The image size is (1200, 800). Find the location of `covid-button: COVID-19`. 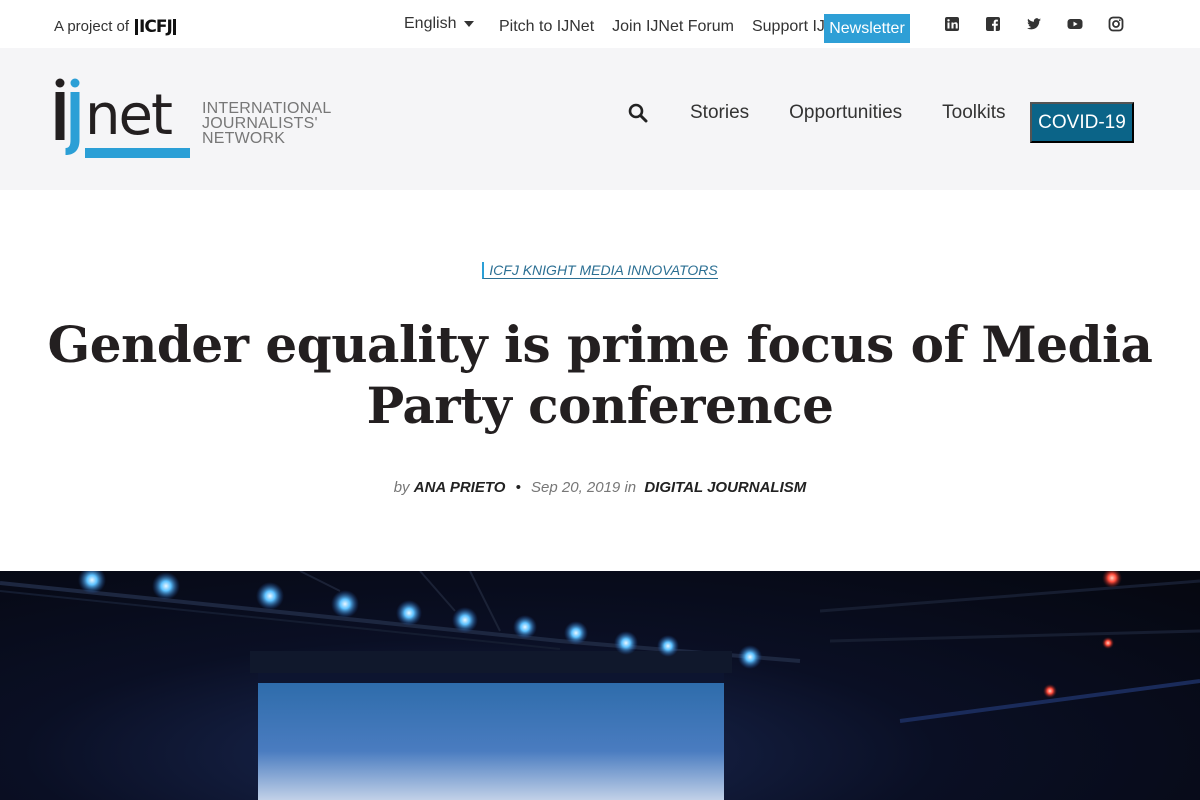

covid-button: COVID-19 is located at coordinates (1082, 122).